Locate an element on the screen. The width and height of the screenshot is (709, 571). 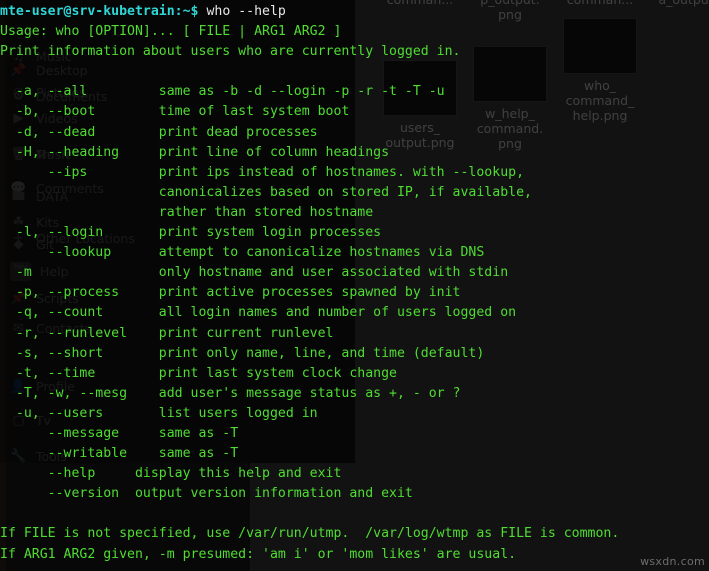
terminal-output-line: -d, --dead print dead processes is located at coordinates (159, 132).